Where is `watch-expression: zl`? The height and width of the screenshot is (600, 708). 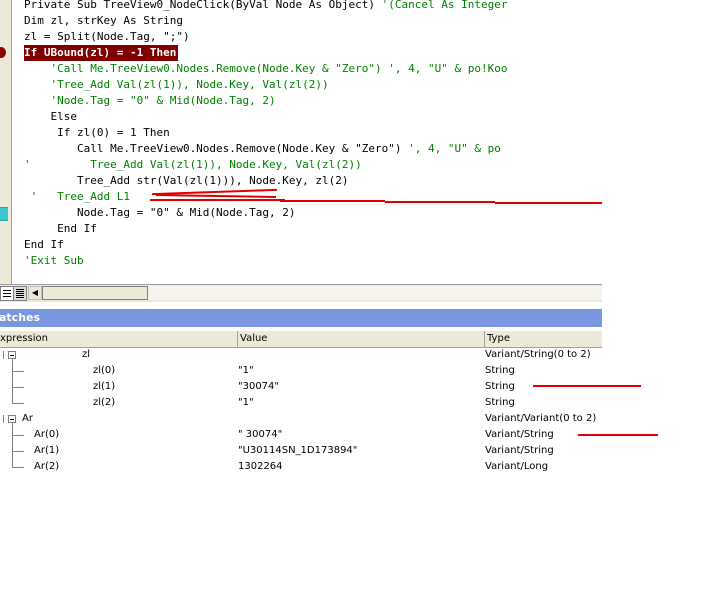
watch-expression: zl is located at coordinates (86, 354).